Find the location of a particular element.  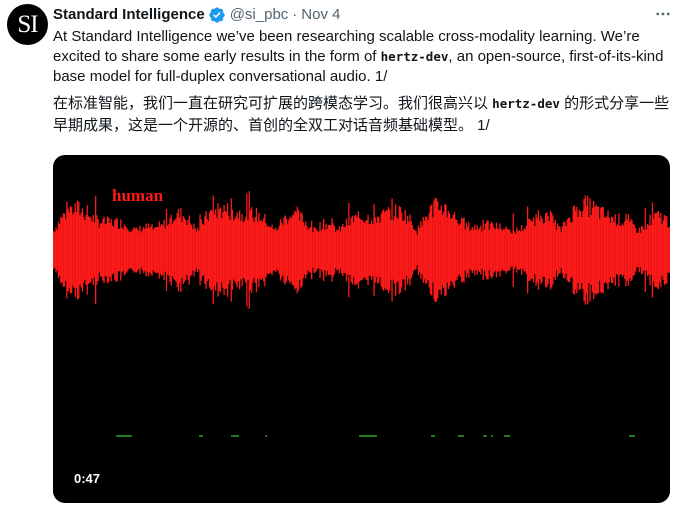

video-duration: 0:47 is located at coordinates (87, 478).